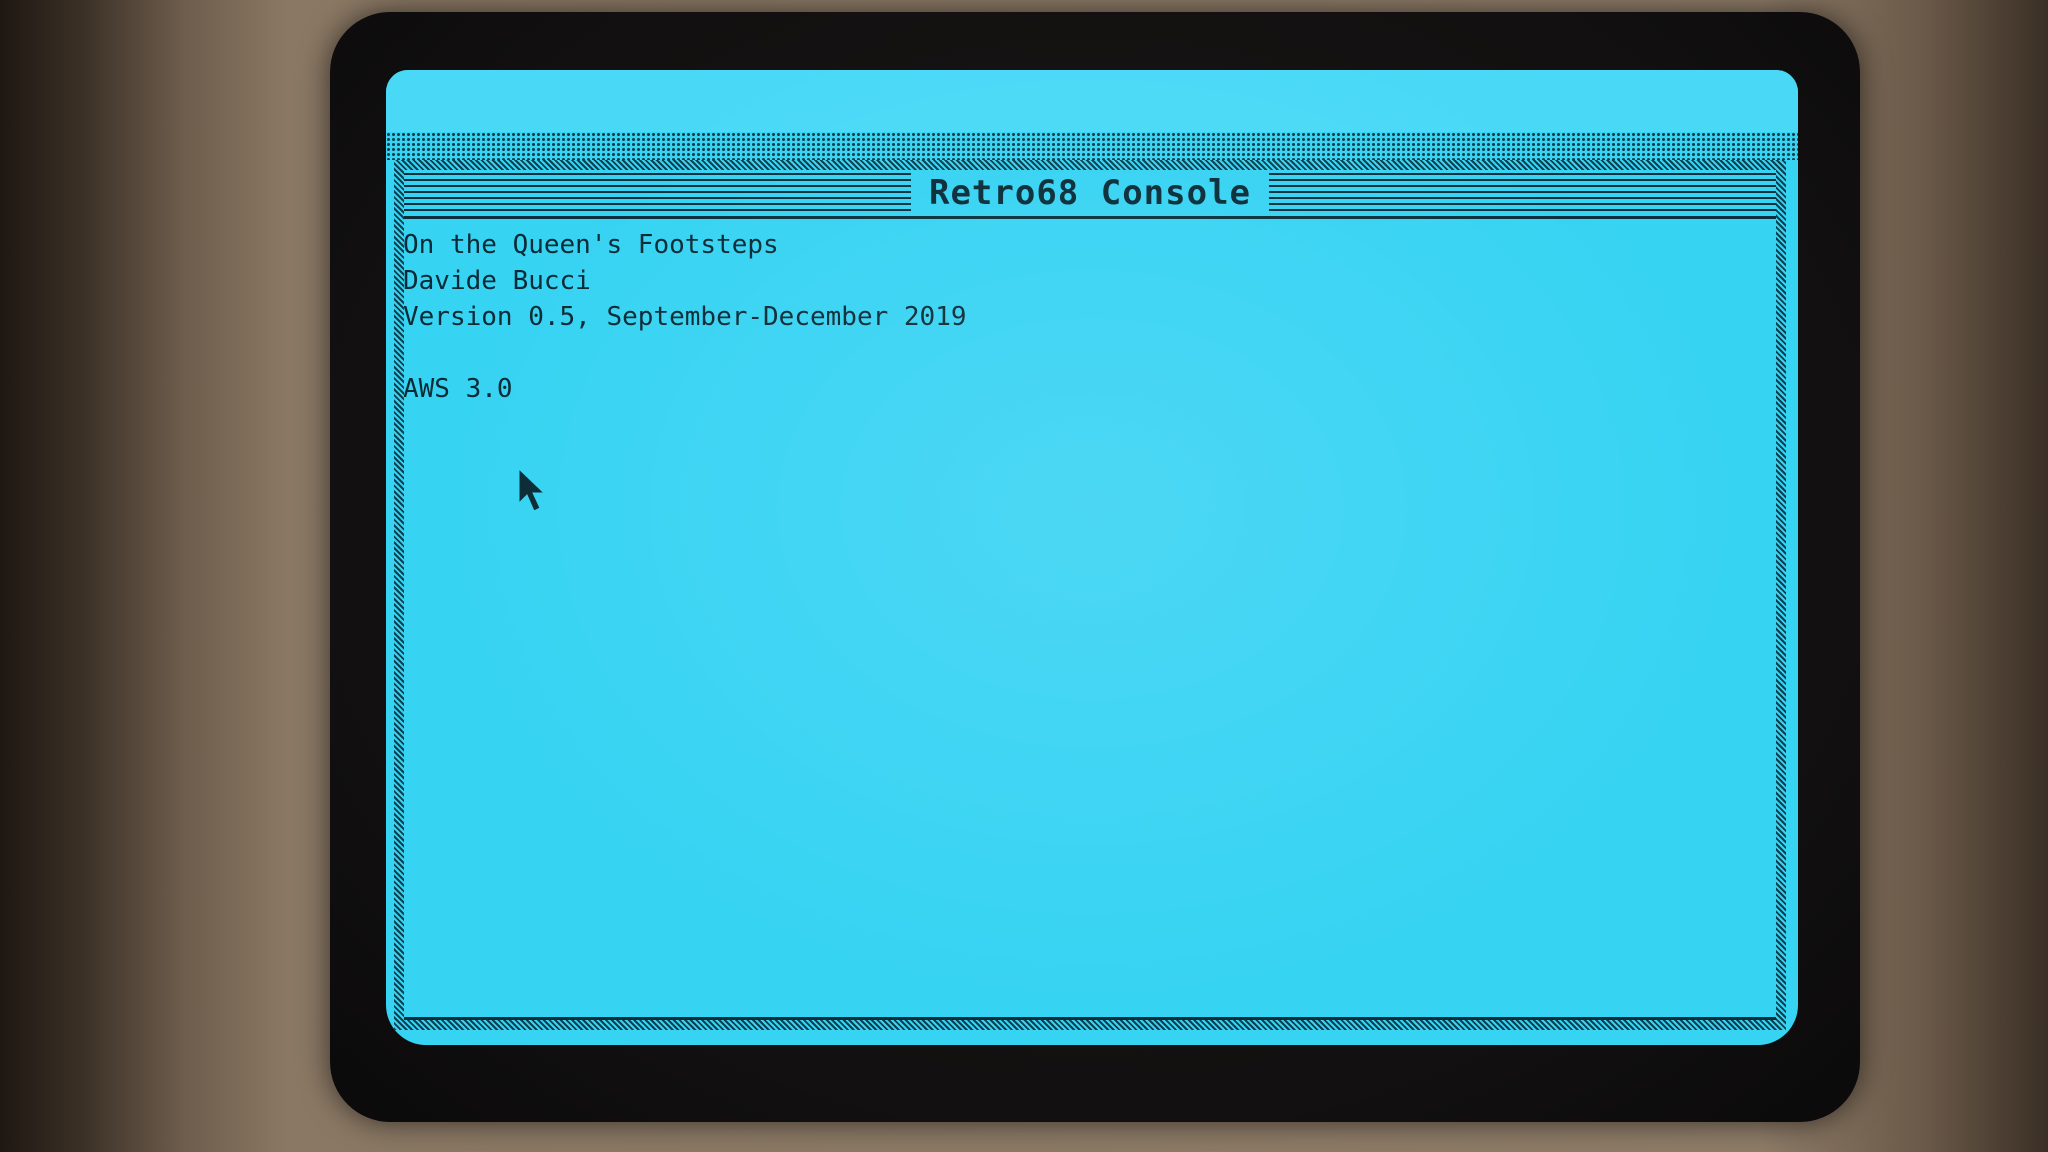 This screenshot has width=2048, height=1152. I want to click on console-line: Version 0.5, September-December 2019, so click(685, 317).